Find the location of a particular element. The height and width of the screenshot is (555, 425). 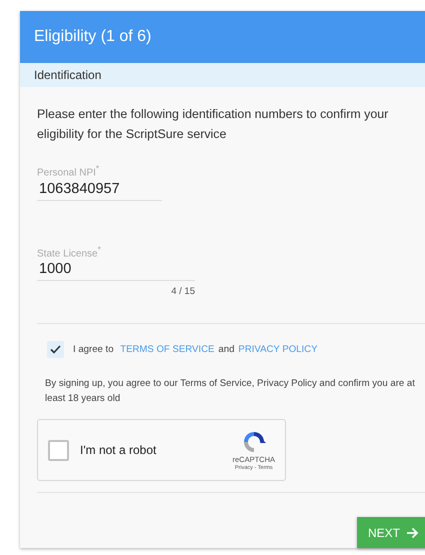

disclaimer-text: By signing up, you agree to our Terms of Service, Privacy Policy and confirm you are at least 18 years old is located at coordinates (230, 391).